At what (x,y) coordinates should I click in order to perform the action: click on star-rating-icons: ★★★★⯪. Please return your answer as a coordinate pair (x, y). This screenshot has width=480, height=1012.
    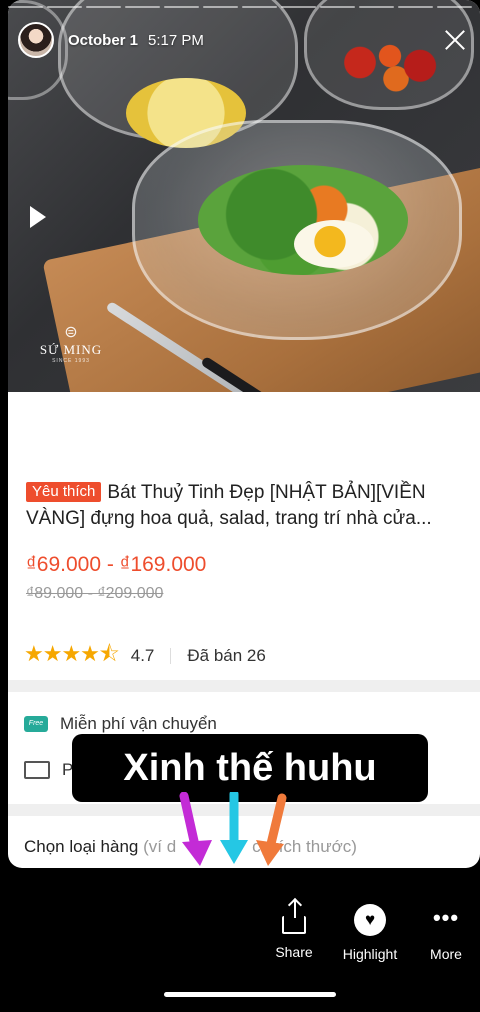
    Looking at the image, I should click on (72, 653).